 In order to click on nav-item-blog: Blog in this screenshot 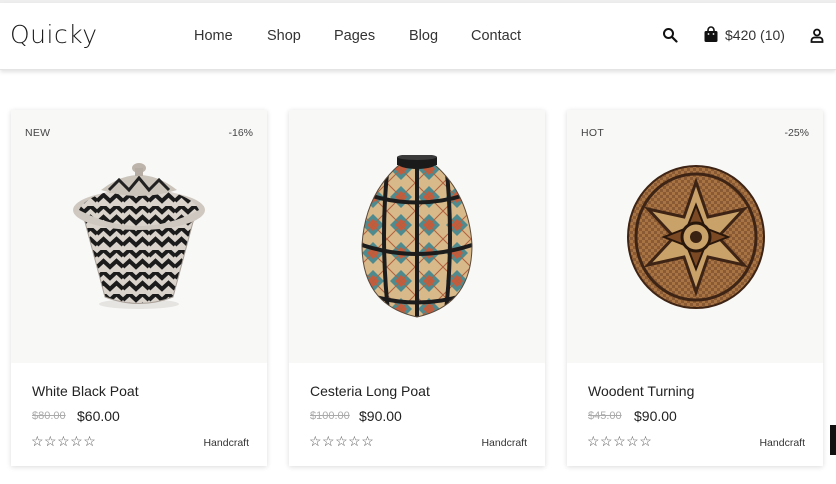, I will do `click(423, 36)`.